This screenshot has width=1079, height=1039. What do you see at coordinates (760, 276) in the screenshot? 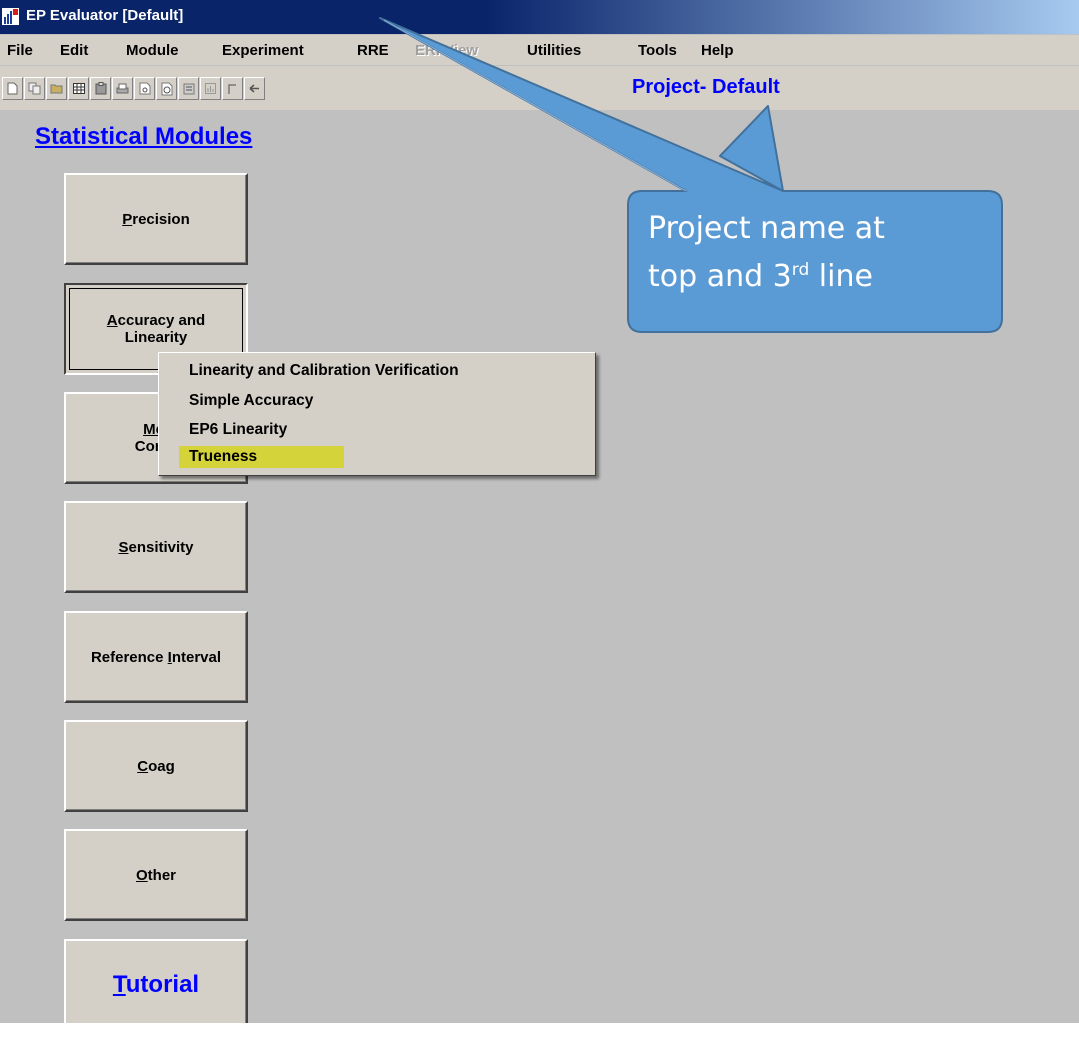
I see `callout-line-2: top and 3rd line` at bounding box center [760, 276].